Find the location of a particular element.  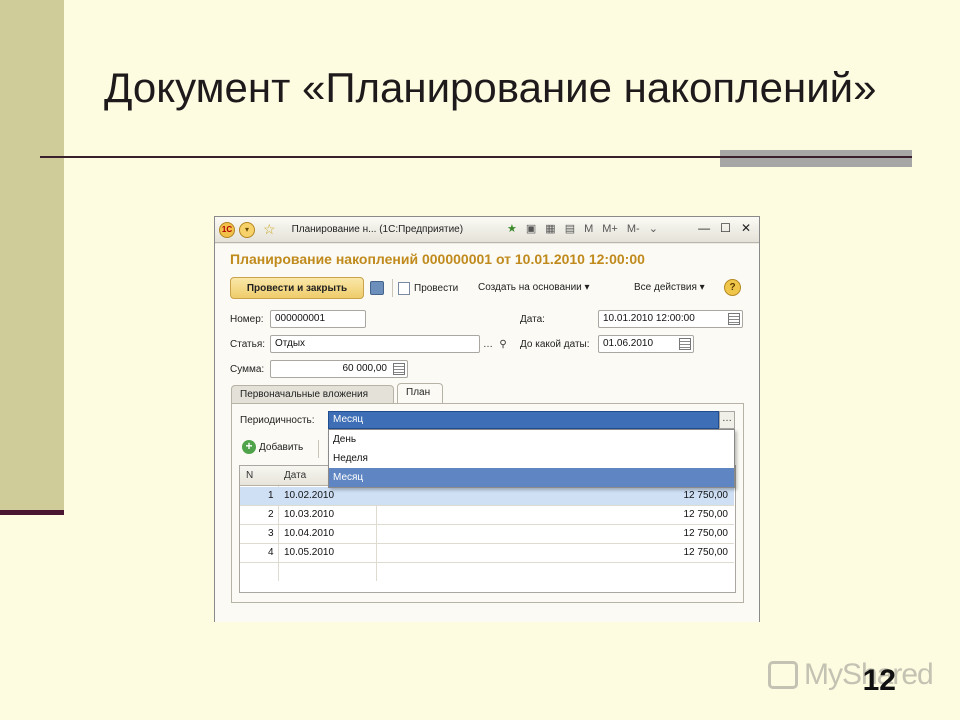

row-number: 4 is located at coordinates (271, 552).